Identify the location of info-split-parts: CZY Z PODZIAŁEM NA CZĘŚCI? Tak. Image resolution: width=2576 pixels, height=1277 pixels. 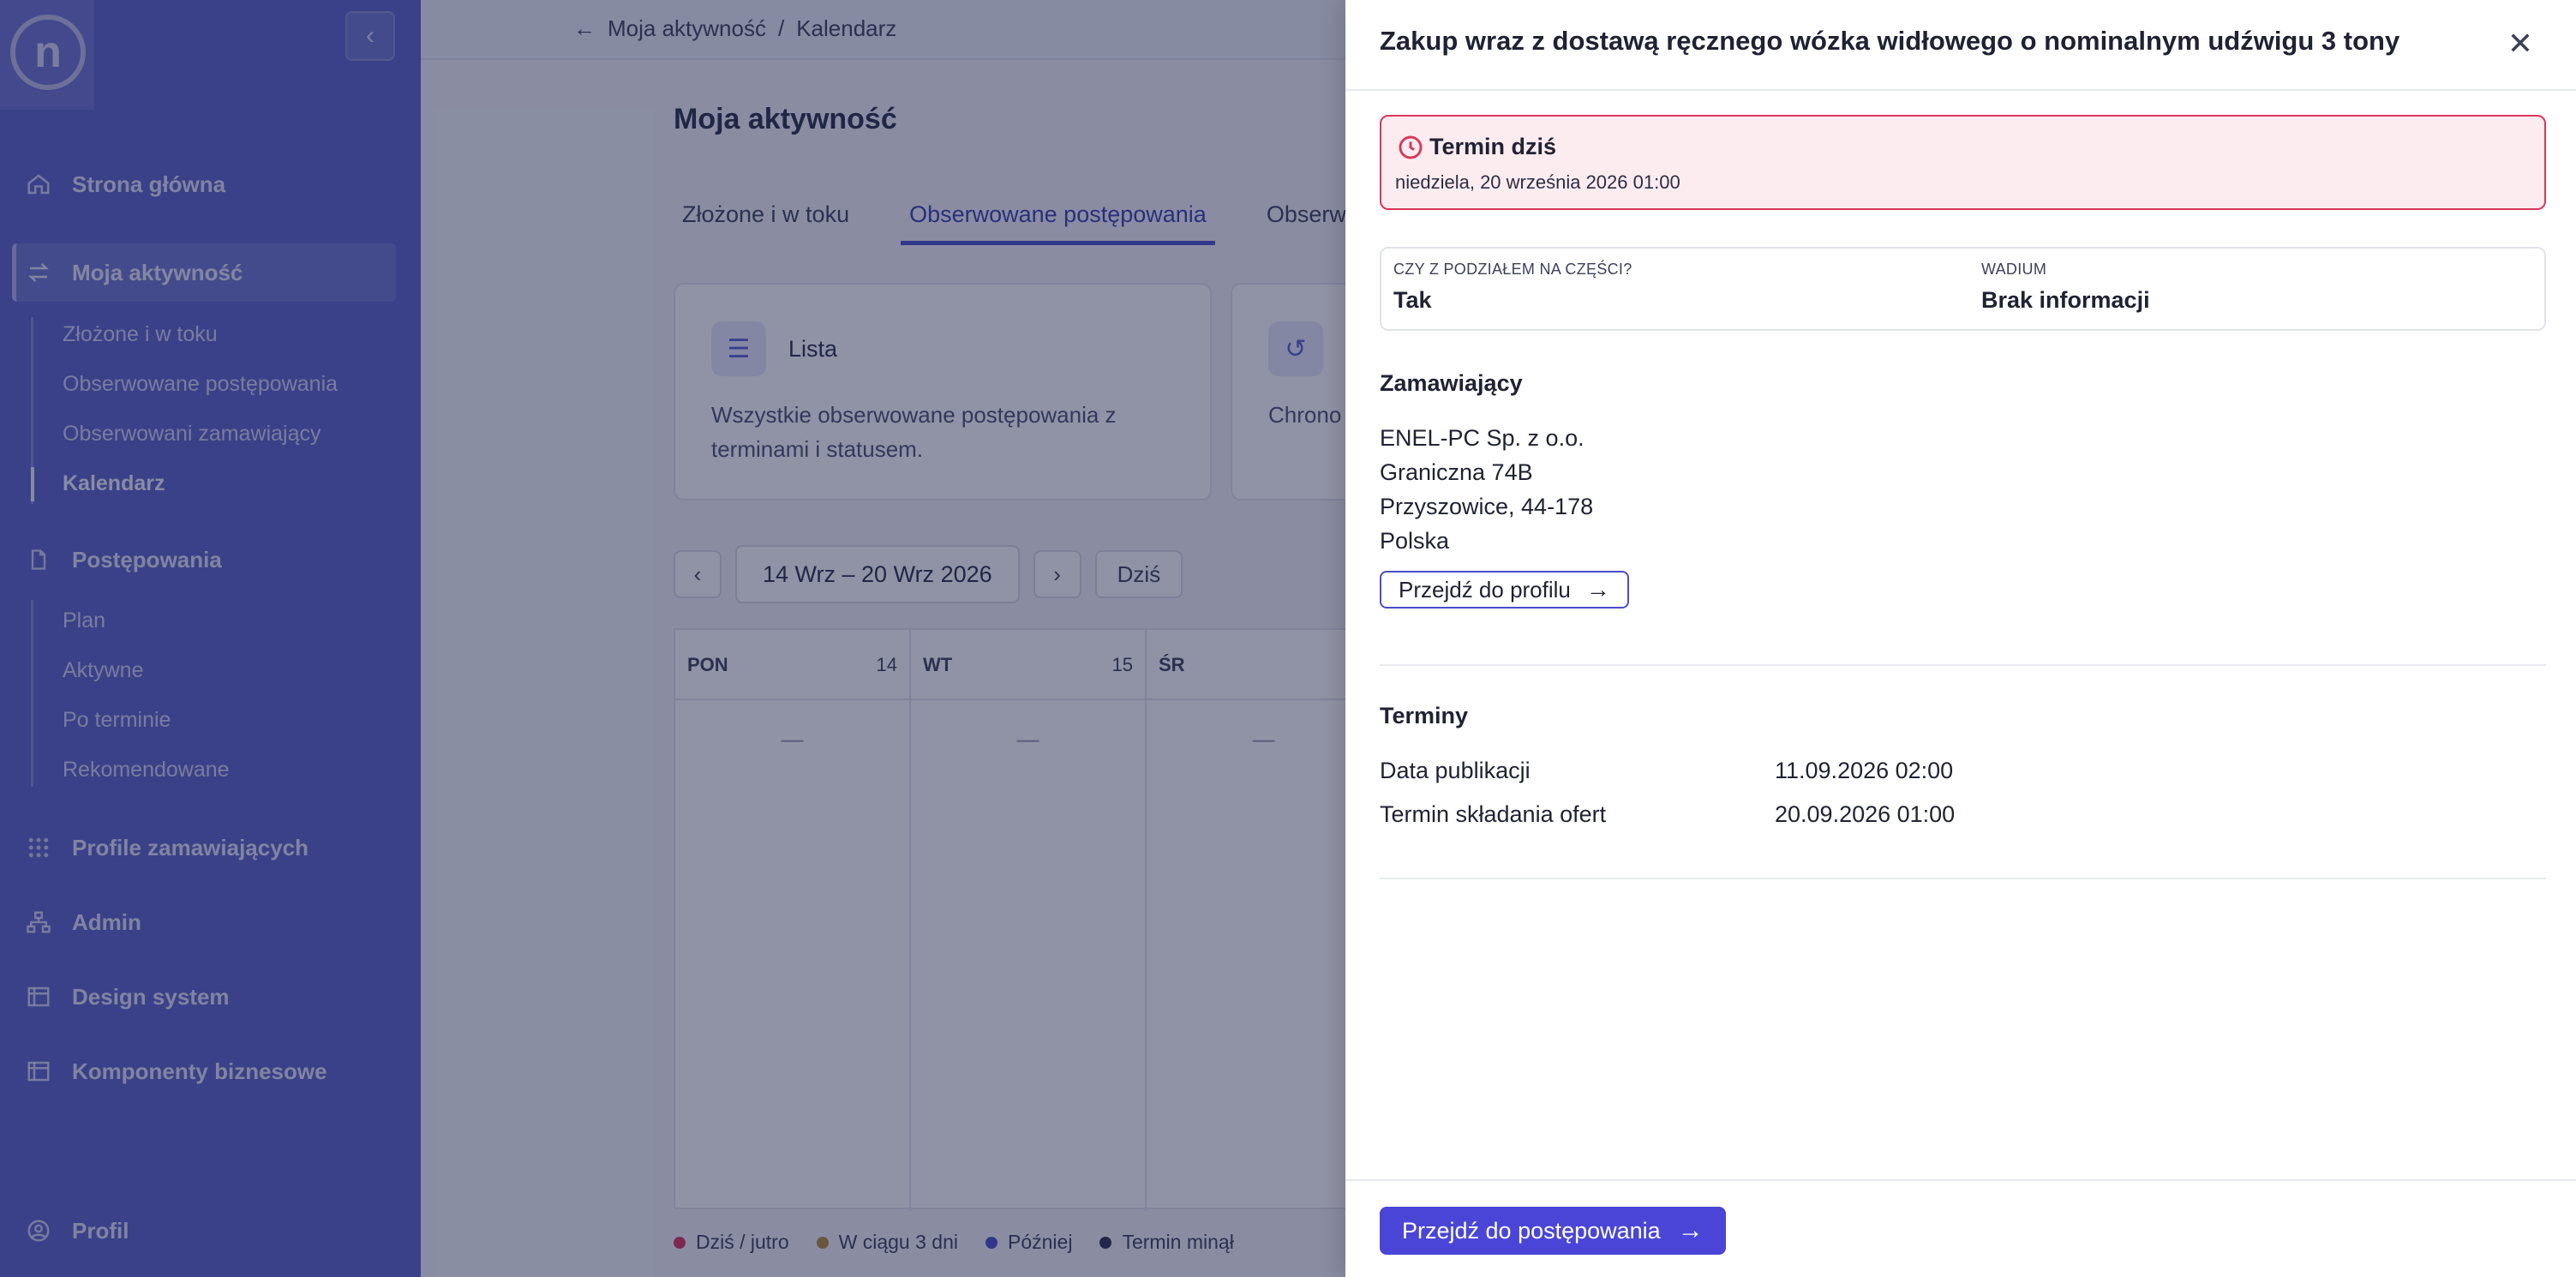
(1512, 287).